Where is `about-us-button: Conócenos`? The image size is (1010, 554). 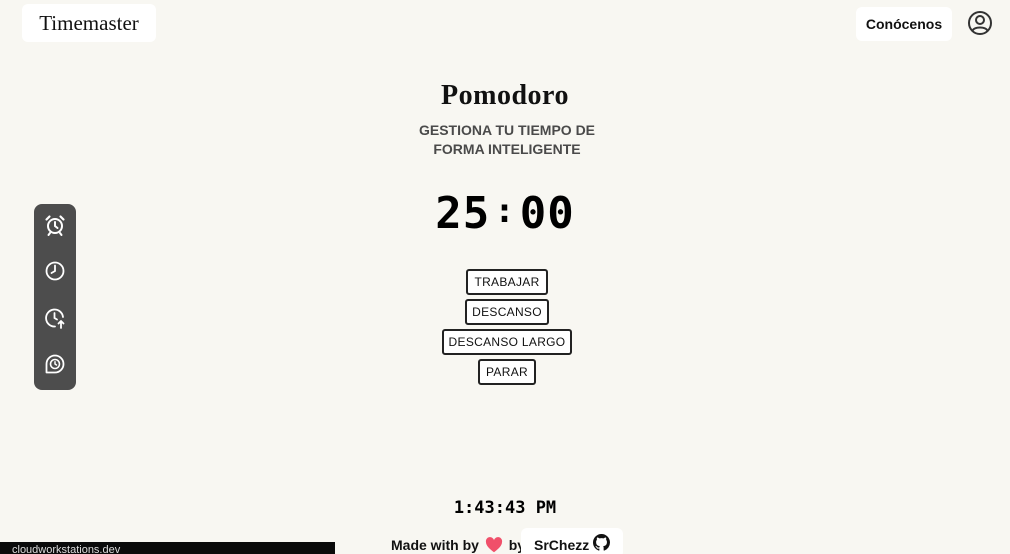
about-us-button: Conócenos is located at coordinates (904, 24).